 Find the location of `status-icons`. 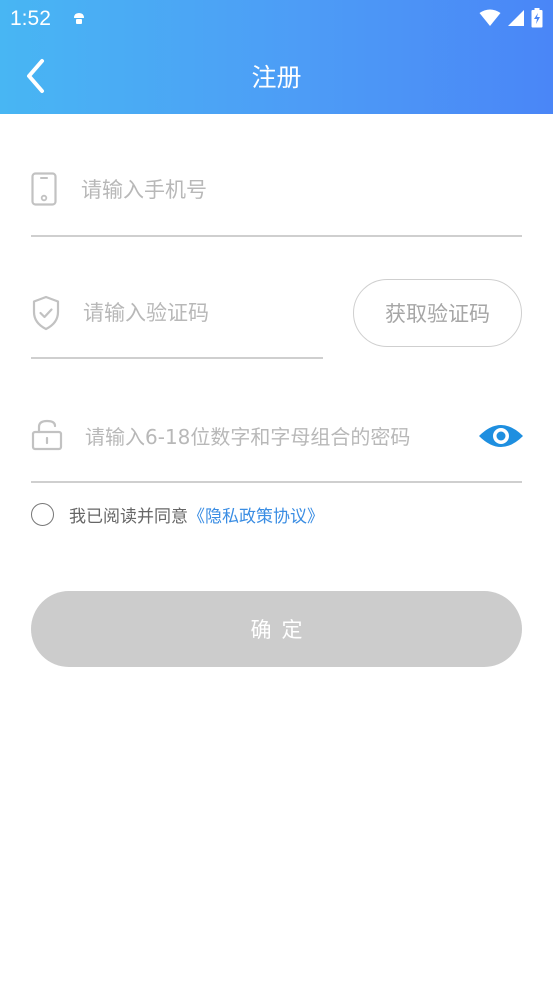

status-icons is located at coordinates (511, 20).